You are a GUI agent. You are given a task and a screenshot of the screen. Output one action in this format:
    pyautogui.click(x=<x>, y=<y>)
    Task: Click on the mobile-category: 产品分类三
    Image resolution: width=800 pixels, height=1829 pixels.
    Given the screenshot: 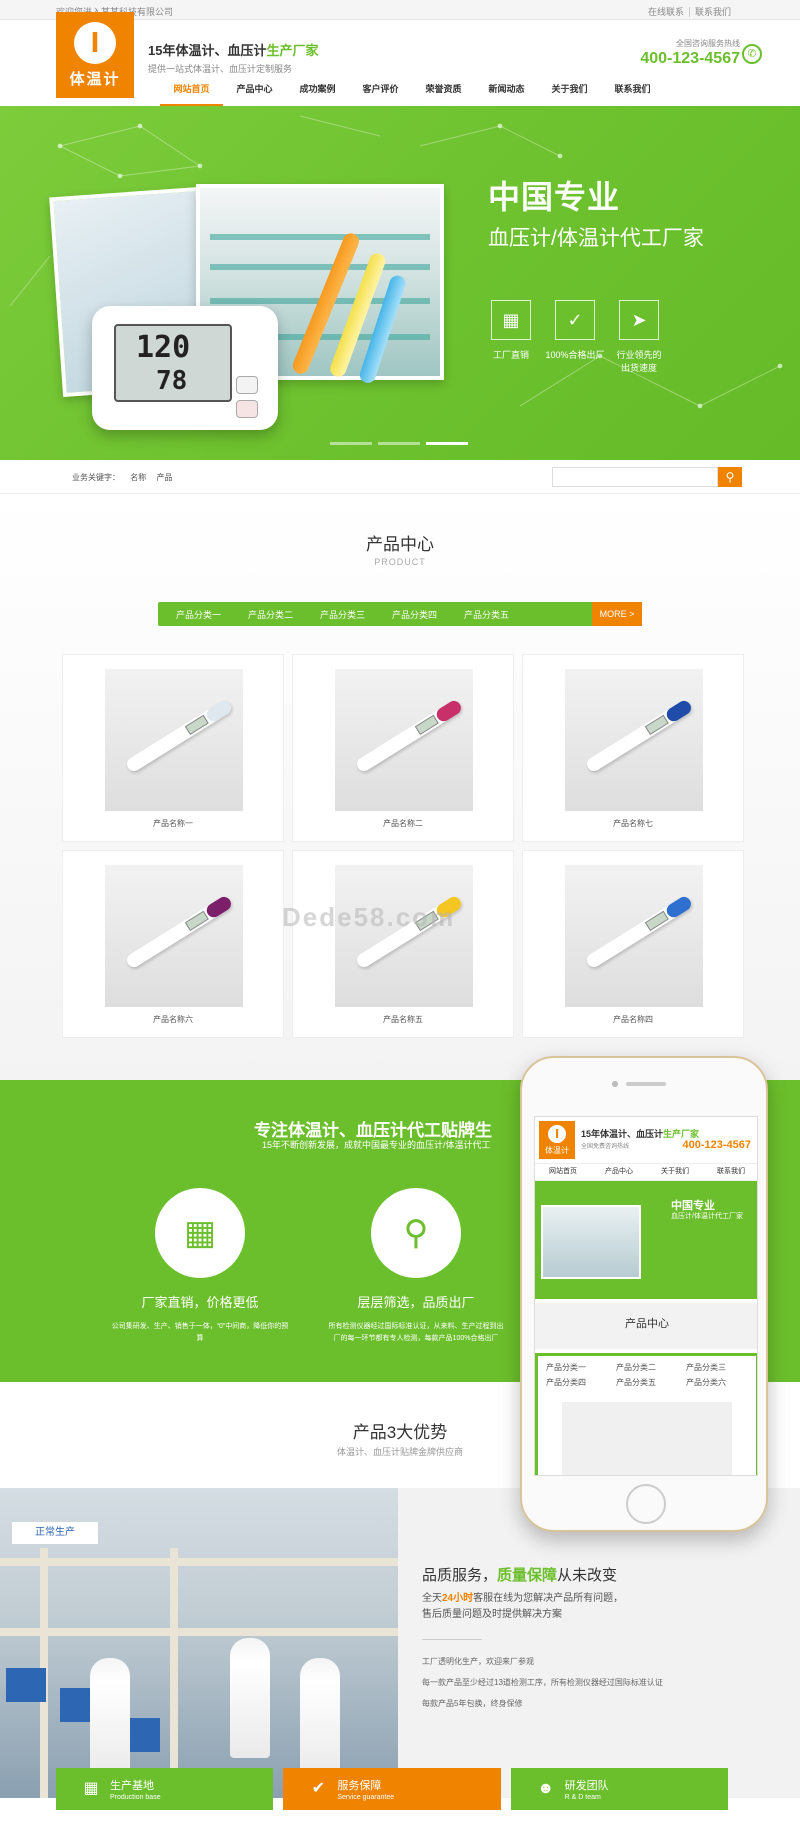 What is the action you would take?
    pyautogui.click(x=717, y=1367)
    